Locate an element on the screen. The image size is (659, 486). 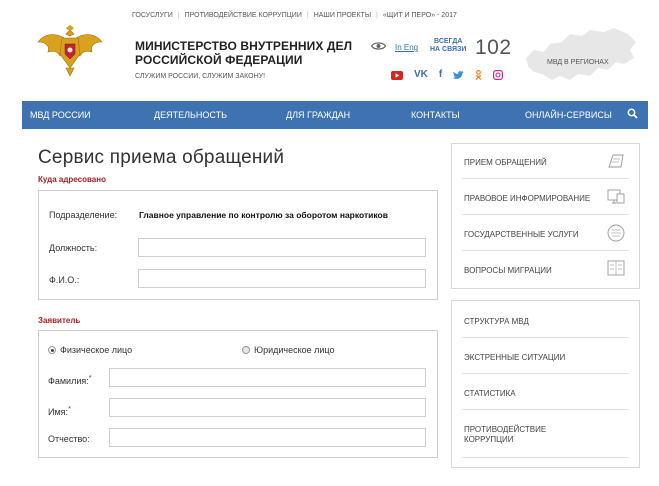
sidebar-item-legal-info: ПРАВОВОЕ ИНФОРМИРОВАНИЕ is located at coordinates (527, 199).